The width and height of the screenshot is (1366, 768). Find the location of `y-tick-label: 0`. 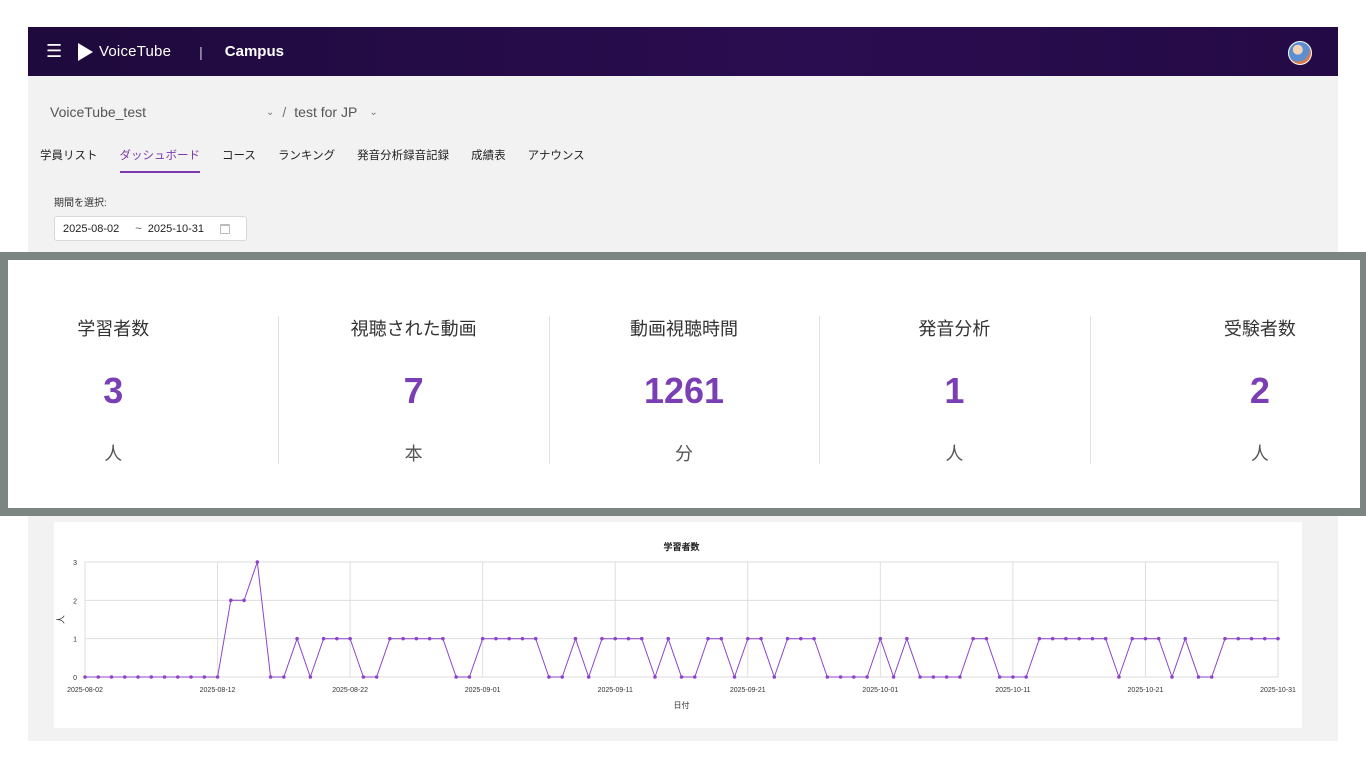

y-tick-label: 0 is located at coordinates (75, 678).